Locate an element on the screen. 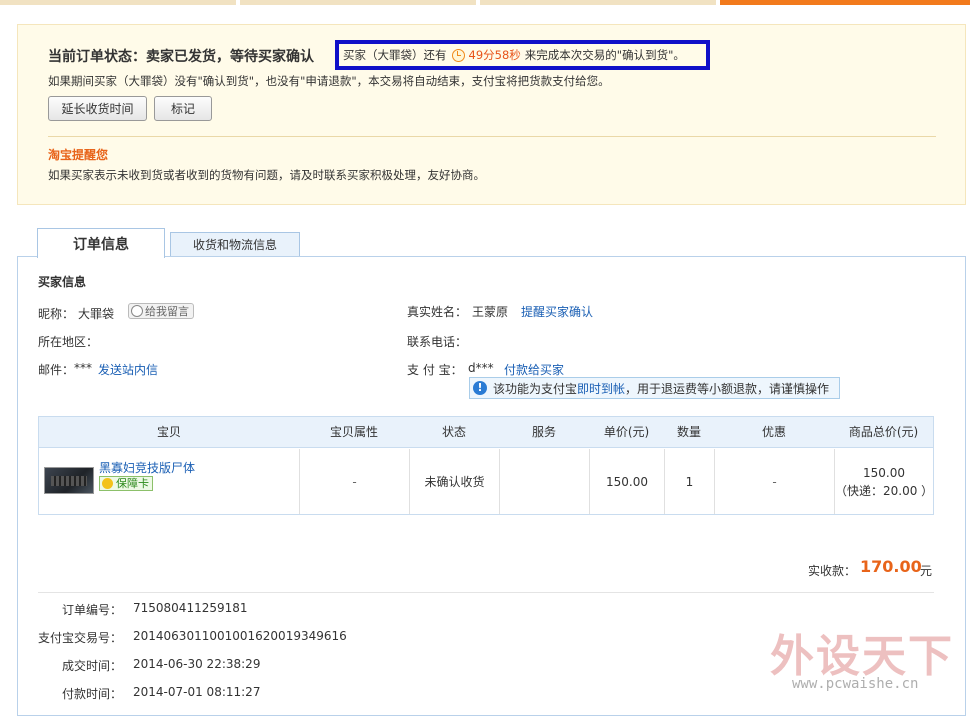 This screenshot has width=970, height=720. pay-time-value: 2014-07-01 08:11:27 is located at coordinates (197, 692).